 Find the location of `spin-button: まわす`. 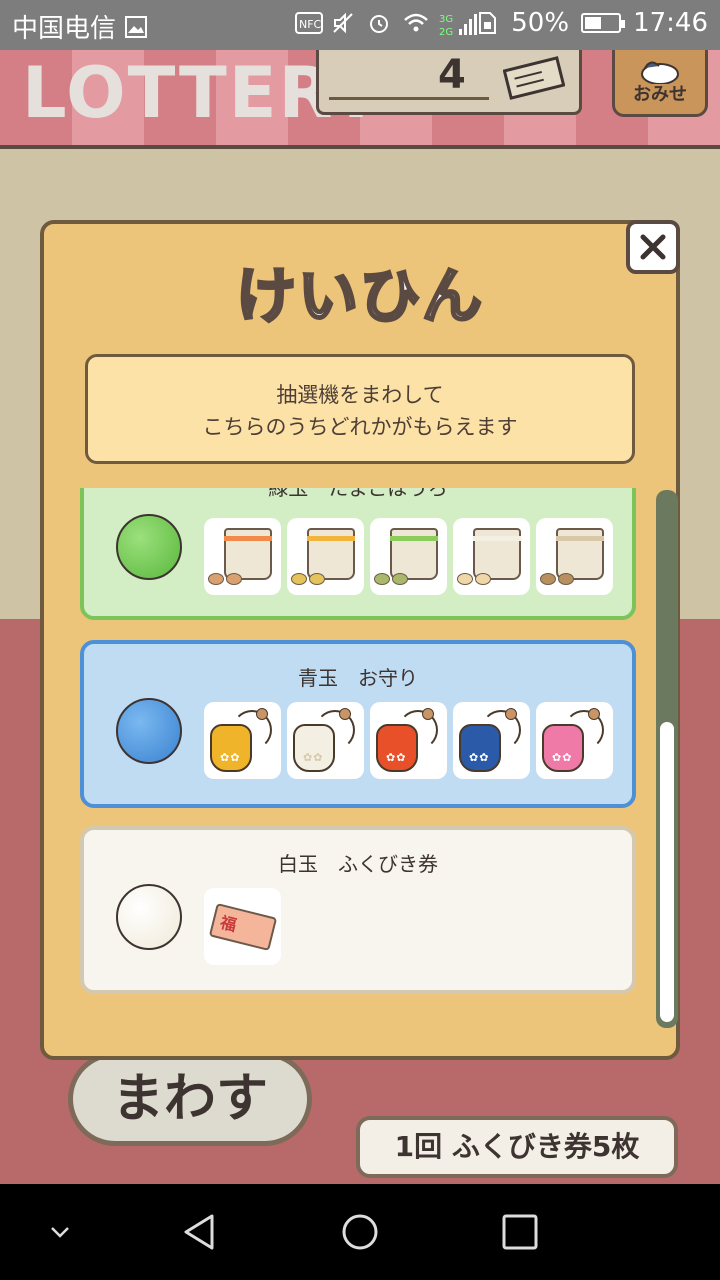

spin-button: まわす is located at coordinates (190, 1099).